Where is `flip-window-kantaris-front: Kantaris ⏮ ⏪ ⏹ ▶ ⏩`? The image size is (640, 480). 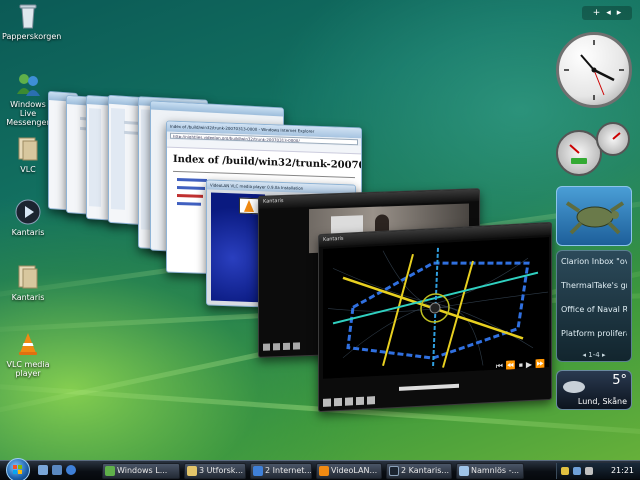 flip-window-kantaris-front: Kantaris ⏮ ⏪ ⏹ ▶ ⏩ is located at coordinates (435, 317).